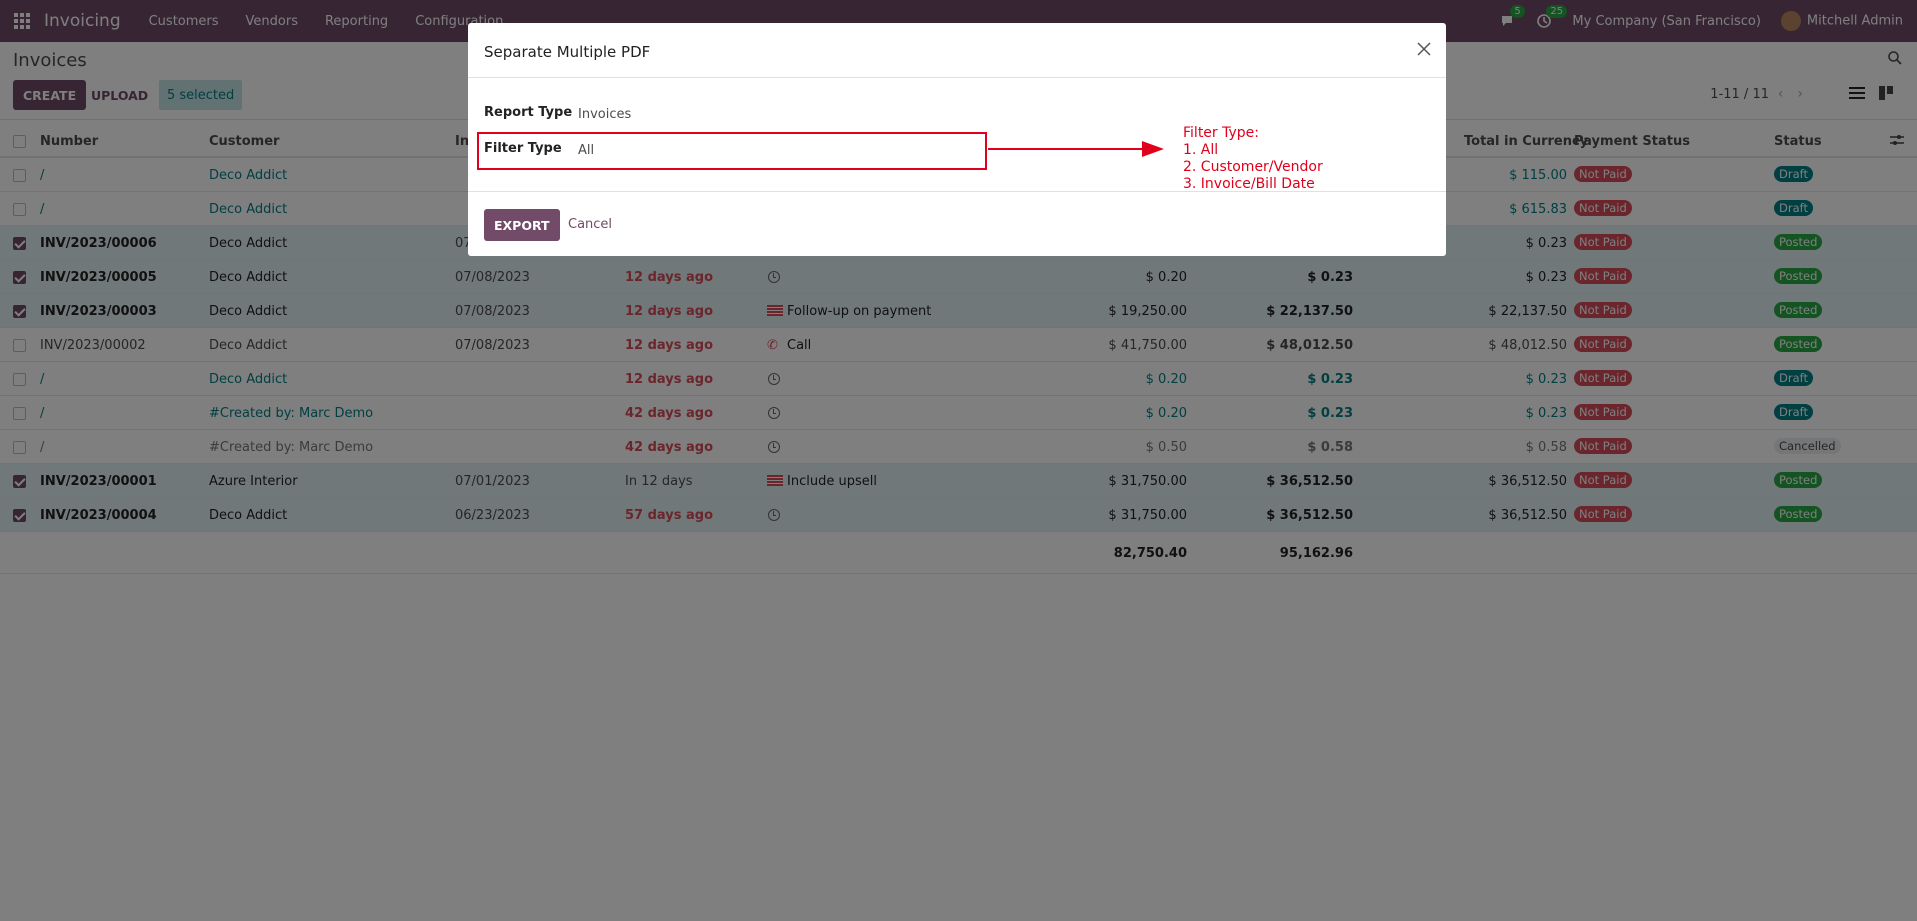 The height and width of the screenshot is (921, 1917). Describe the element at coordinates (1424, 49) in the screenshot. I see `close-icon` at that location.